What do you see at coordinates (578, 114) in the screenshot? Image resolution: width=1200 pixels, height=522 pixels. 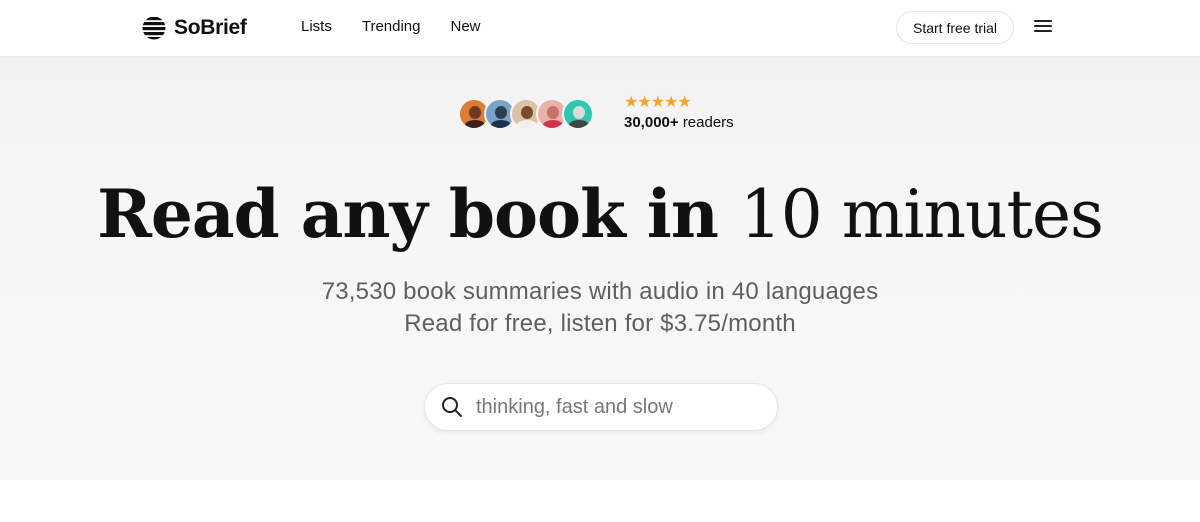 I see `avatar` at bounding box center [578, 114].